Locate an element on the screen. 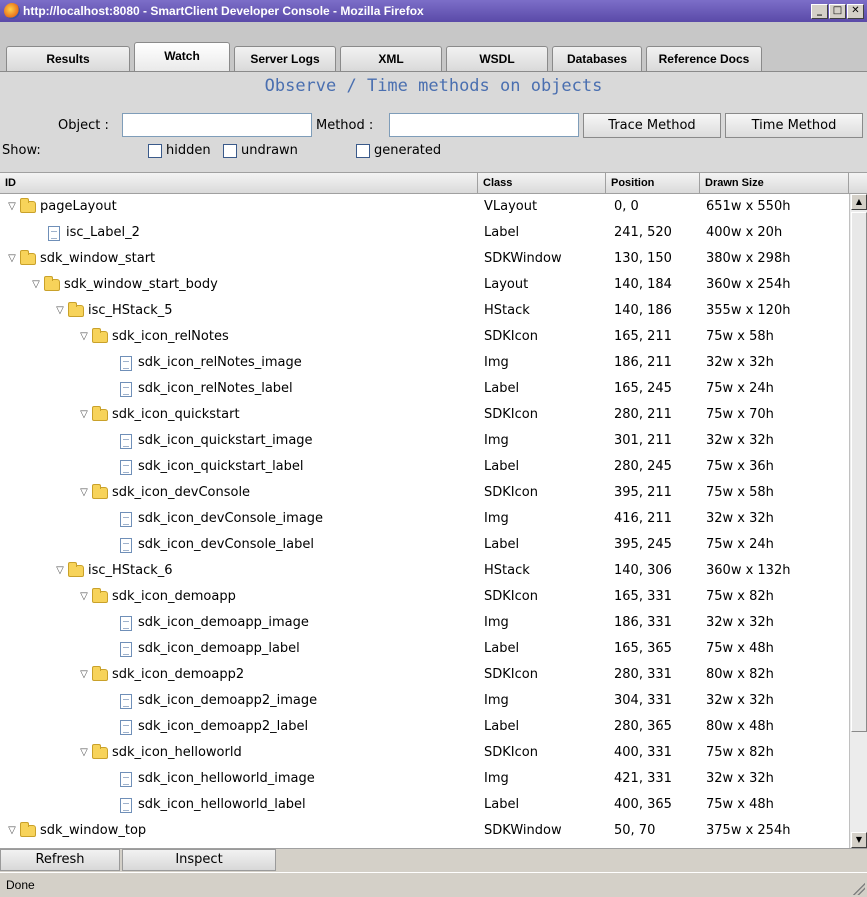 The image size is (867, 897). tab-xml: XML is located at coordinates (391, 59).